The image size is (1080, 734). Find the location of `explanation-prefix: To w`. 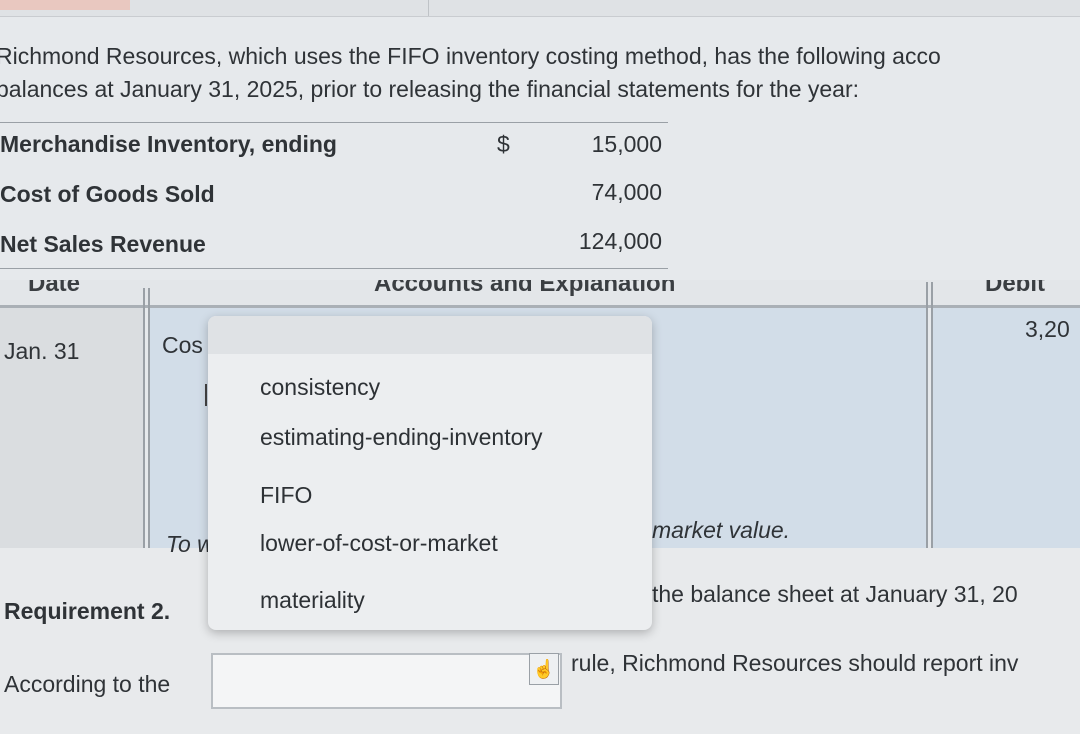

explanation-prefix: To w is located at coordinates (190, 544).